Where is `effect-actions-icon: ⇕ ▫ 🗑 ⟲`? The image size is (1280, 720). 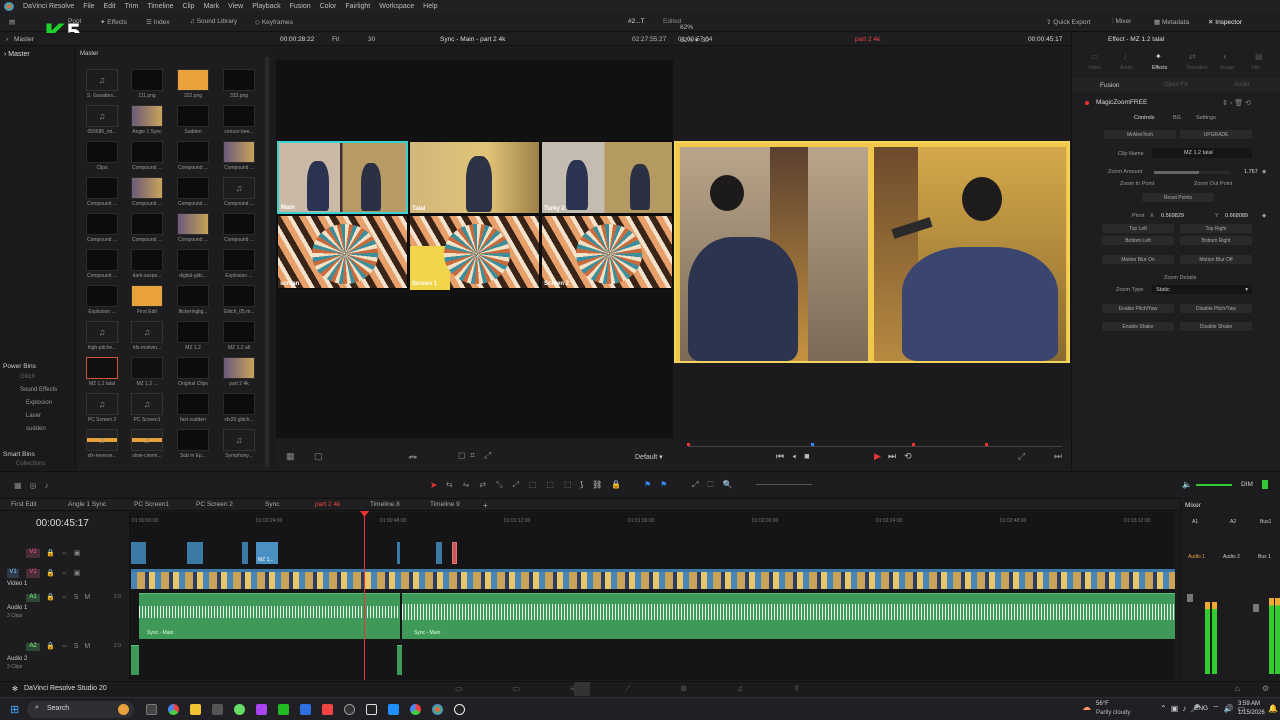 effect-actions-icon: ⇕ ▫ 🗑 ⟲ is located at coordinates (1236, 103).